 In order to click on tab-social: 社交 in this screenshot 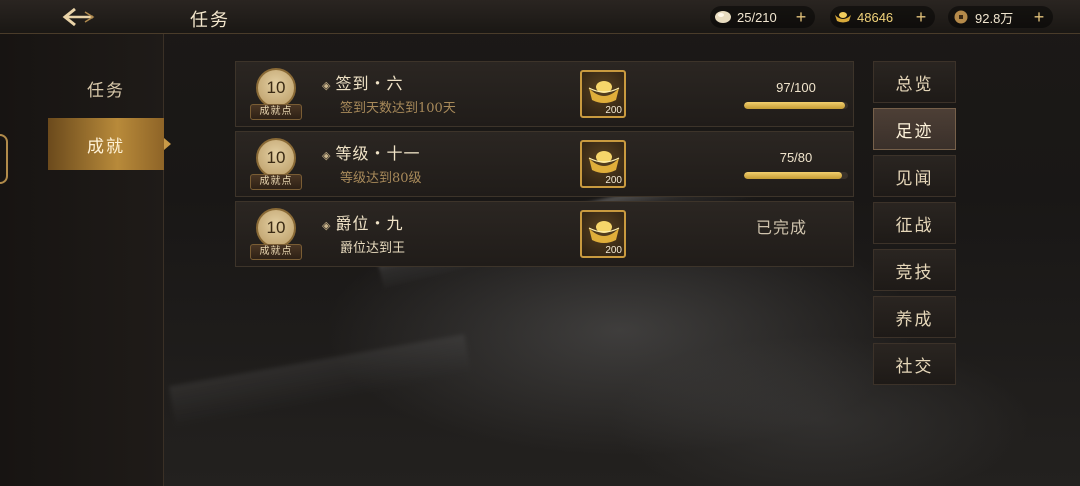, I will do `click(914, 364)`.